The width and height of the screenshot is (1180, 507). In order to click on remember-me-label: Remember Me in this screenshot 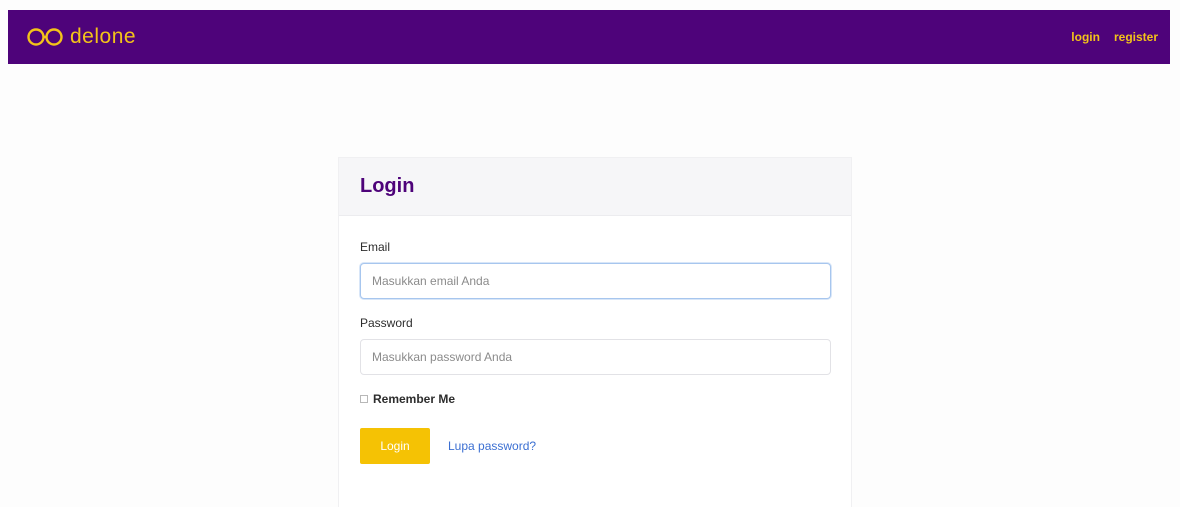, I will do `click(414, 399)`.